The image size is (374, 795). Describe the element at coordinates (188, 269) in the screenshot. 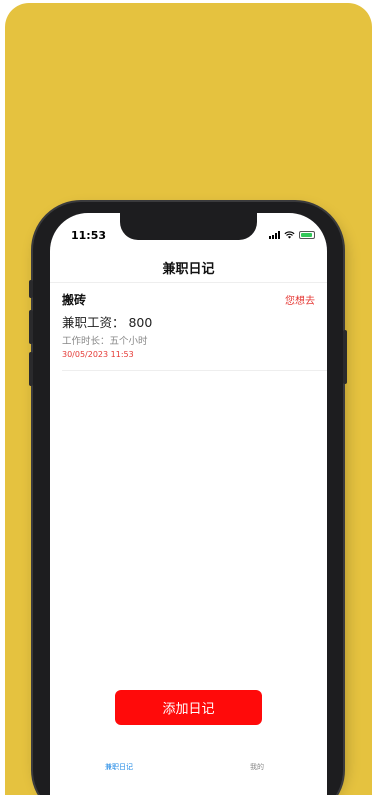

I see `page-title: 兼职日记` at that location.